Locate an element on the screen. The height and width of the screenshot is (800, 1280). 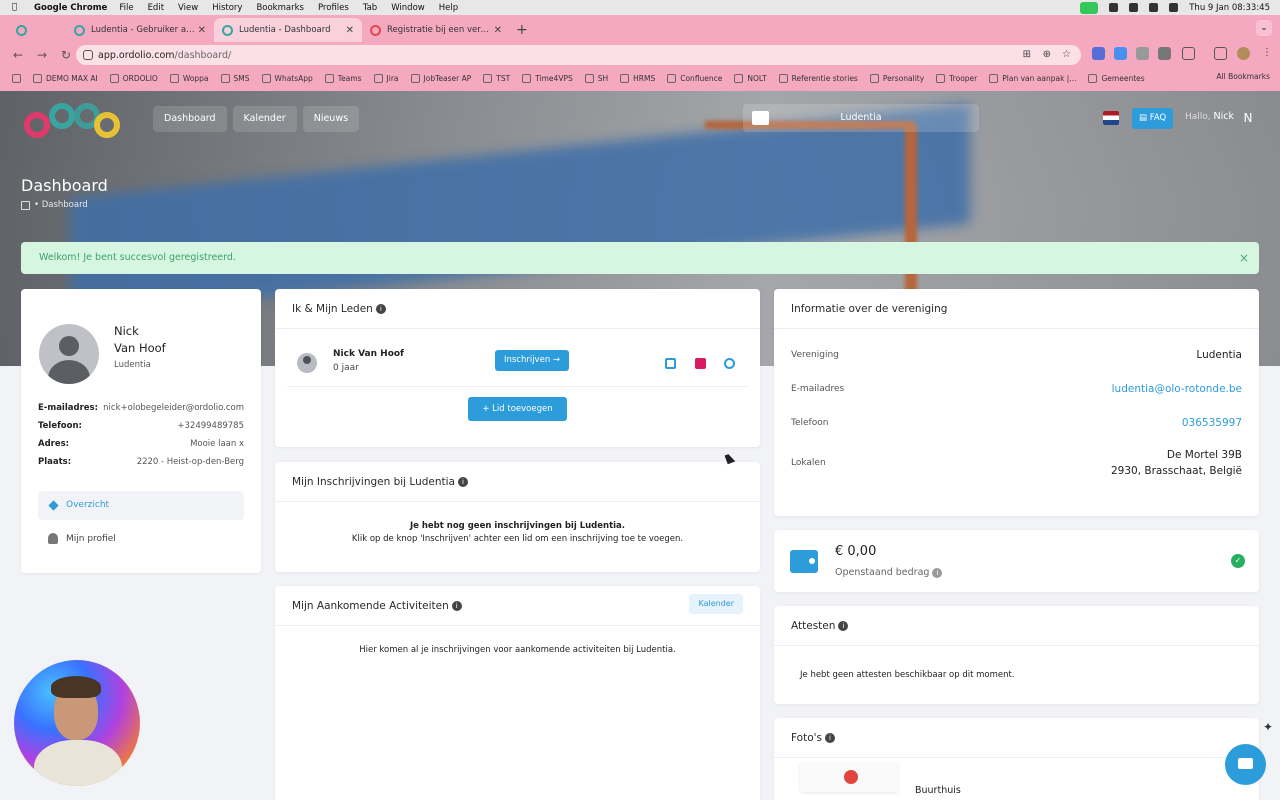
star-icon: ☆ is located at coordinates (1066, 54).